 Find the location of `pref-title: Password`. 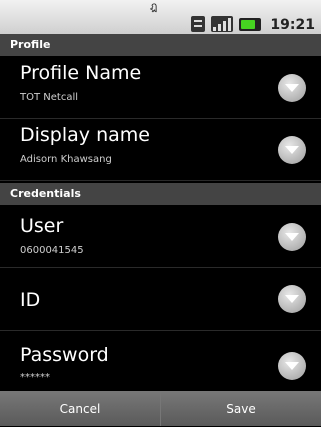

pref-title: Password is located at coordinates (64, 355).